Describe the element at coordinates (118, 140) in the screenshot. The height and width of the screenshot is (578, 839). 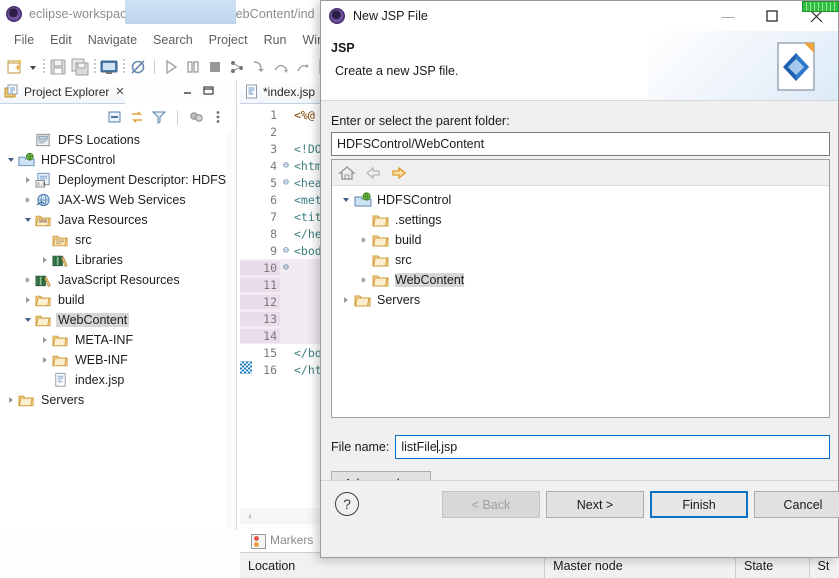
I see `tree-item-dfs-locations: DFS Locations` at that location.